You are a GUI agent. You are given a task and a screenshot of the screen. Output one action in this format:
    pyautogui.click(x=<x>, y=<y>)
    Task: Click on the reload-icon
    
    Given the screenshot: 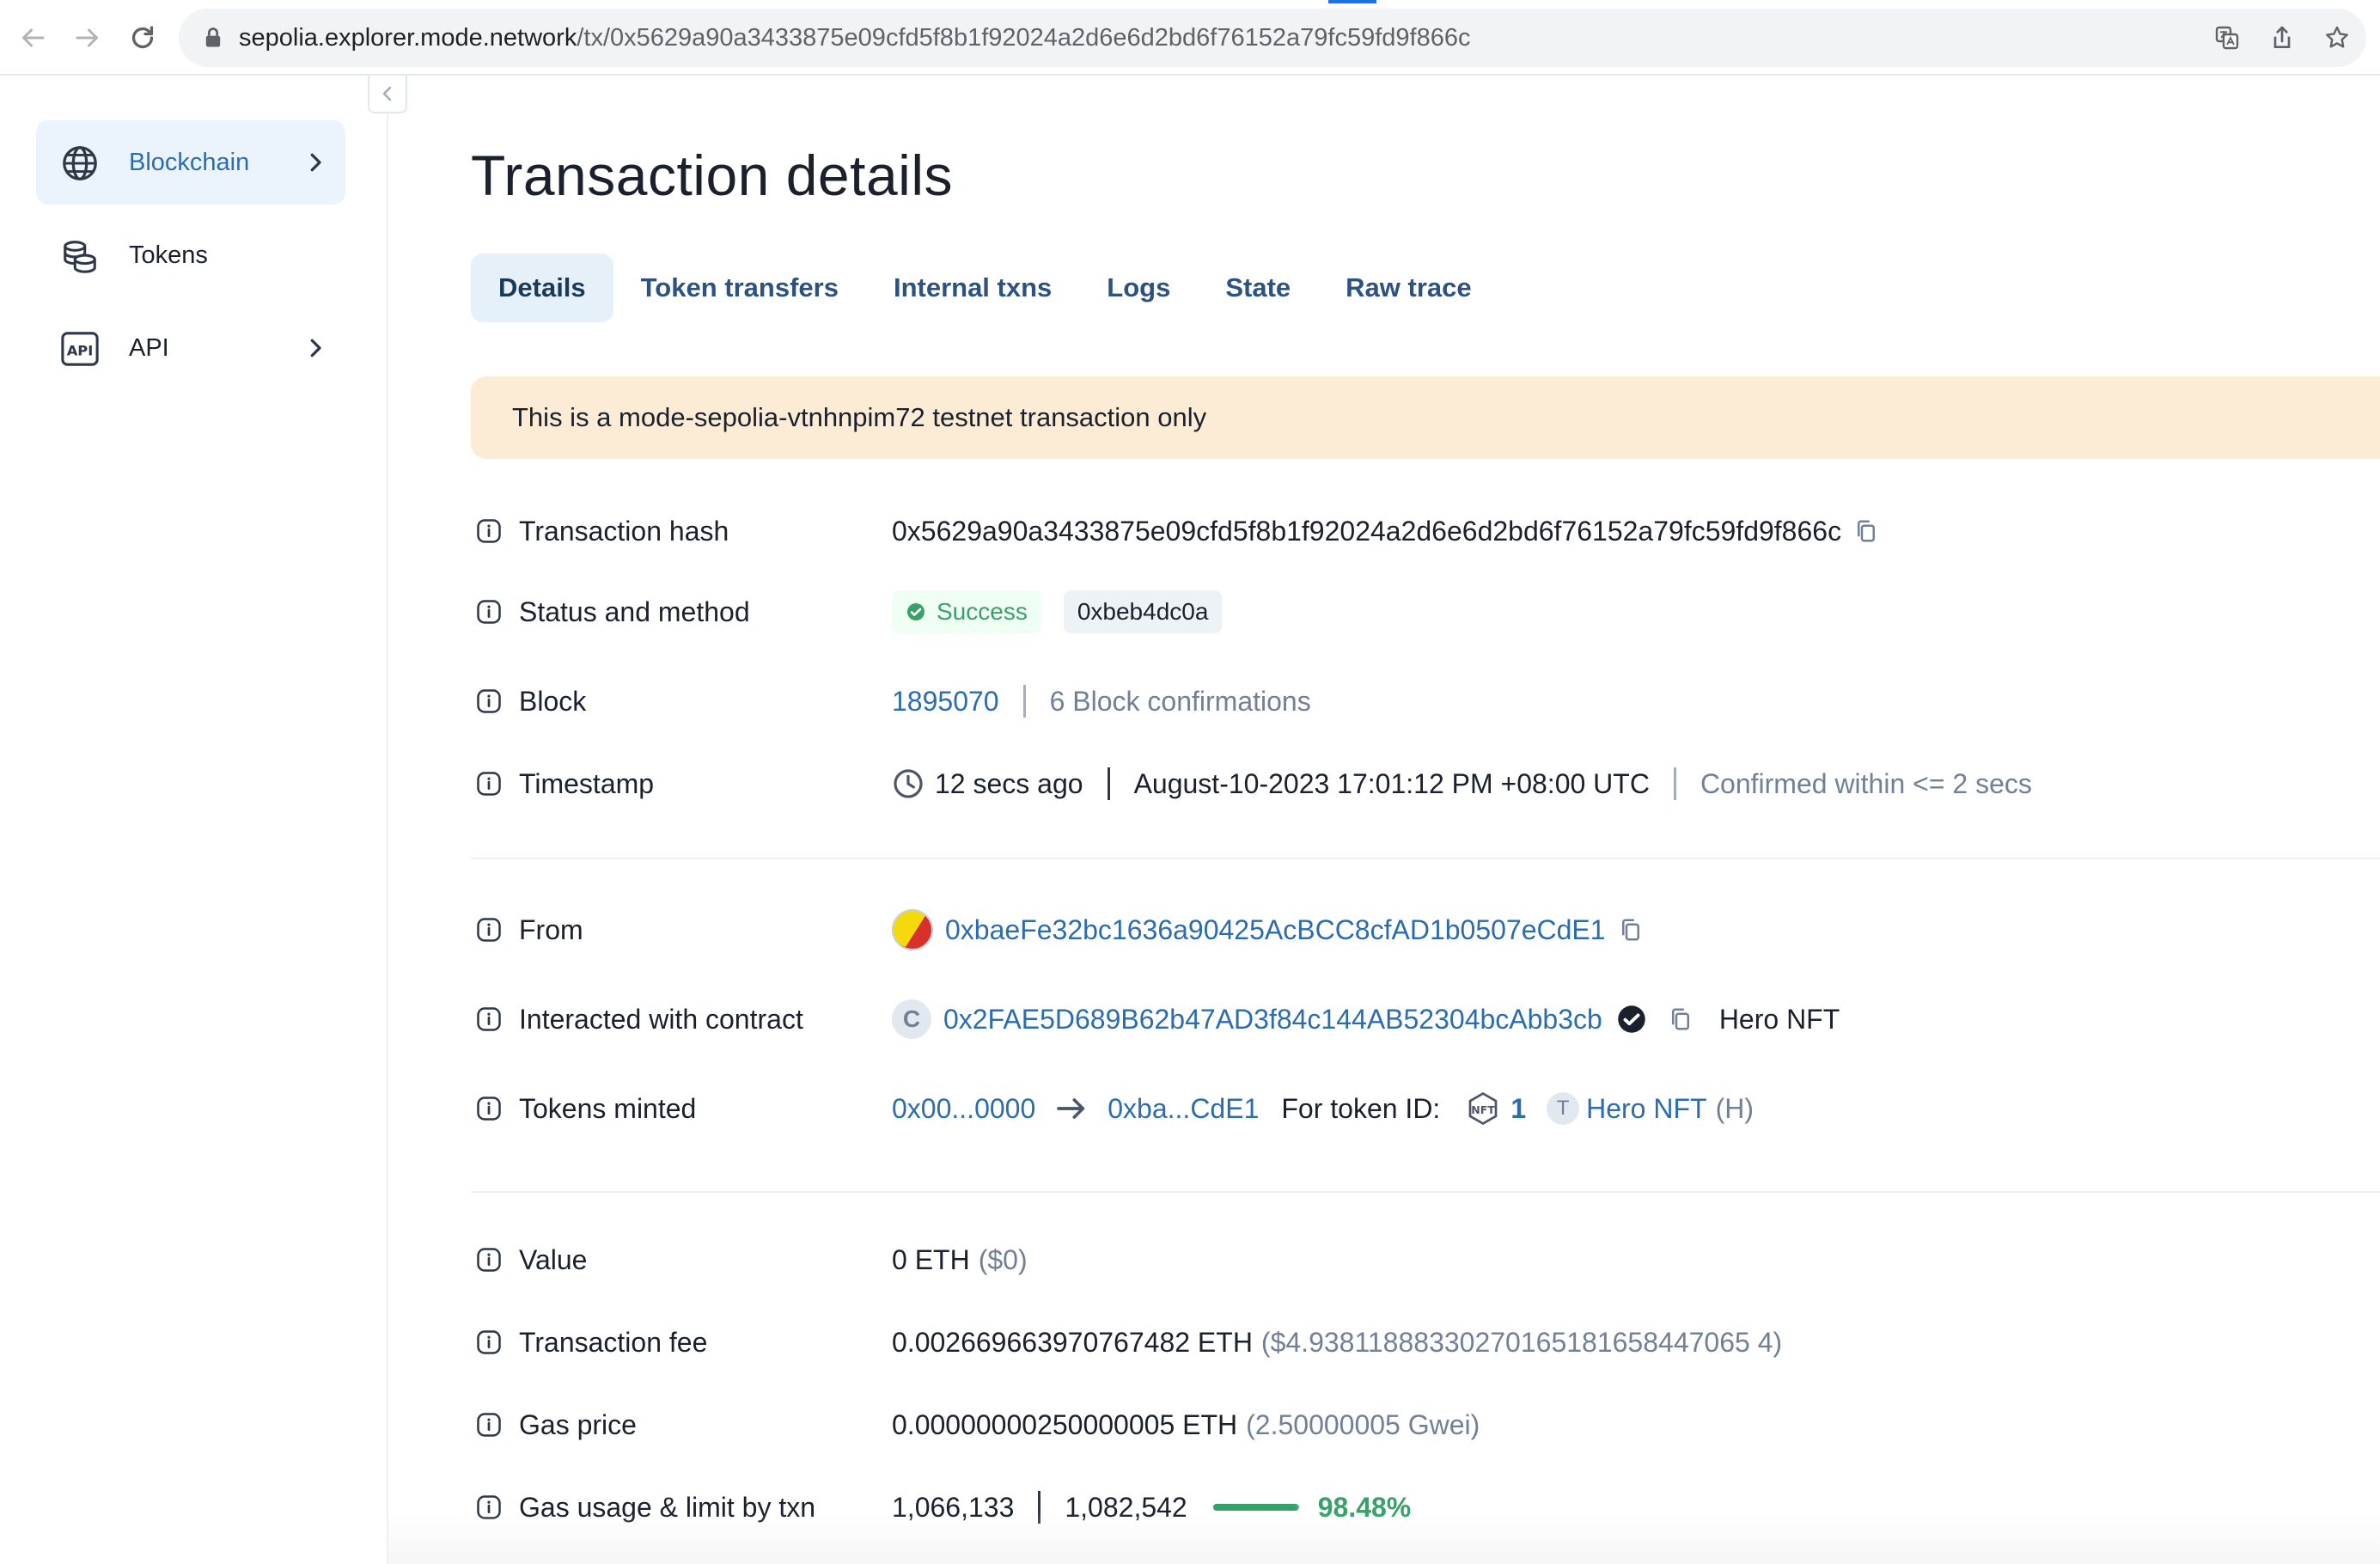 What is the action you would take?
    pyautogui.click(x=142, y=37)
    